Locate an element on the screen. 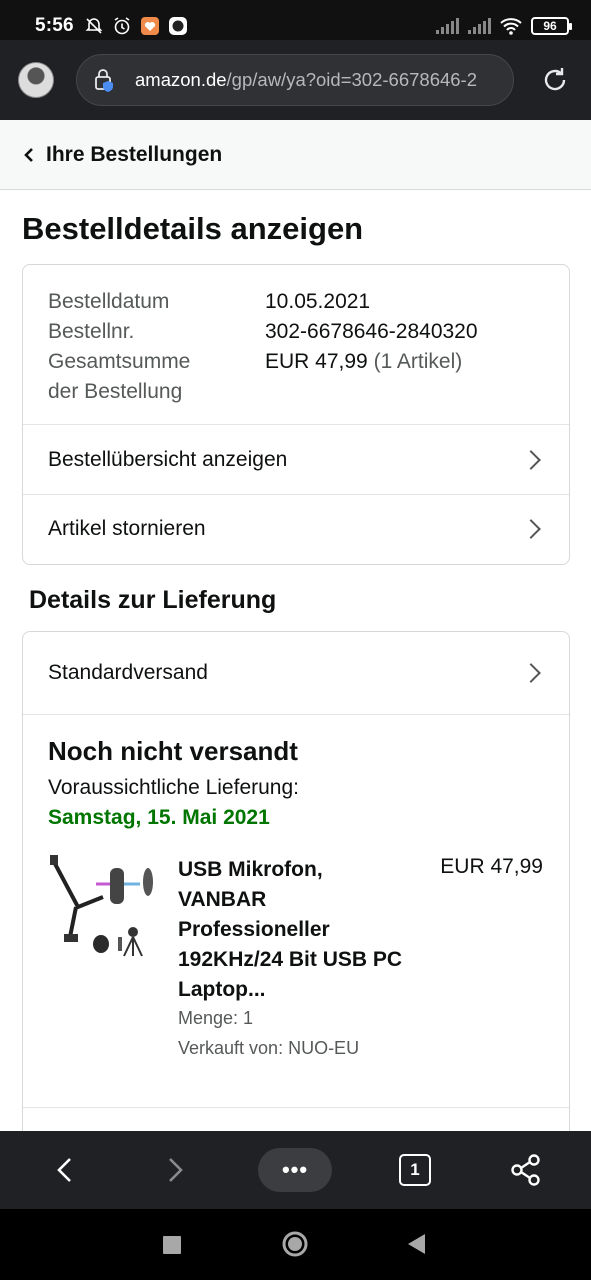 This screenshot has height=1280, width=591. shipping-method-label: Standardversand is located at coordinates (128, 672).